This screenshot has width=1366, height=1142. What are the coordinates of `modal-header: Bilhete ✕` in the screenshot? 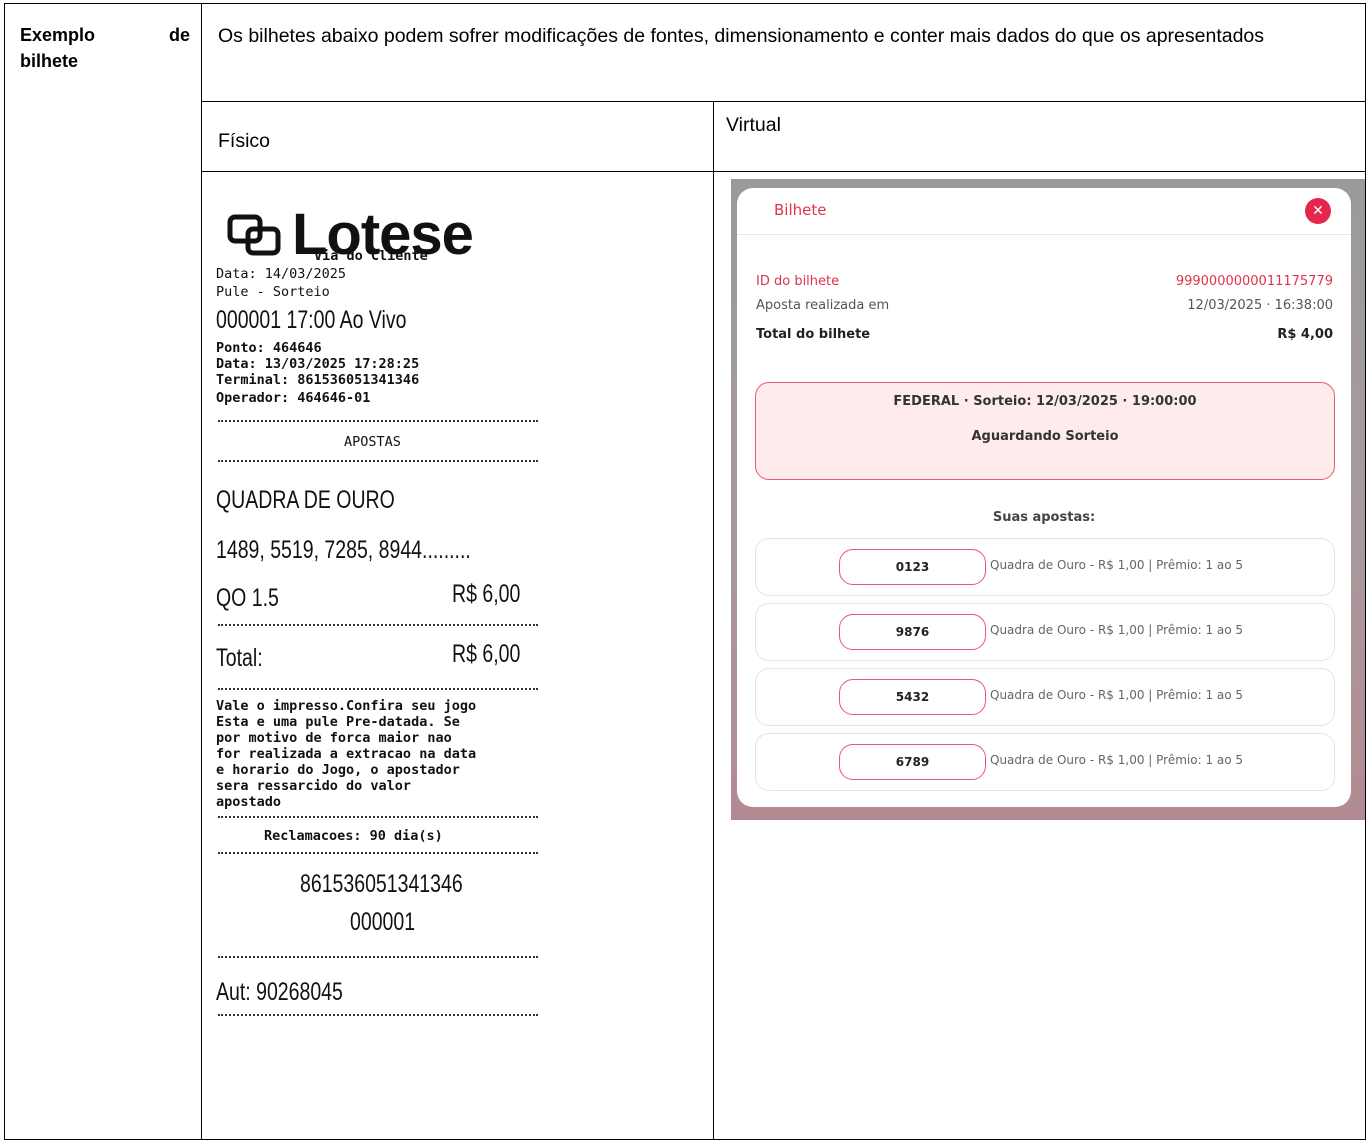 It's located at (1044, 211).